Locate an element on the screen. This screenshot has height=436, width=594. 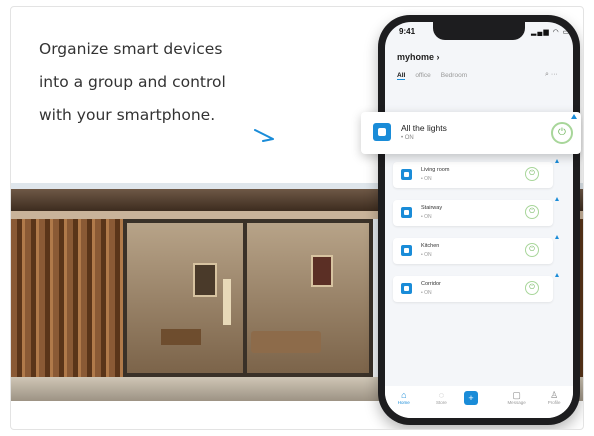
house-wood-slats-left is located at coordinates (67, 298).